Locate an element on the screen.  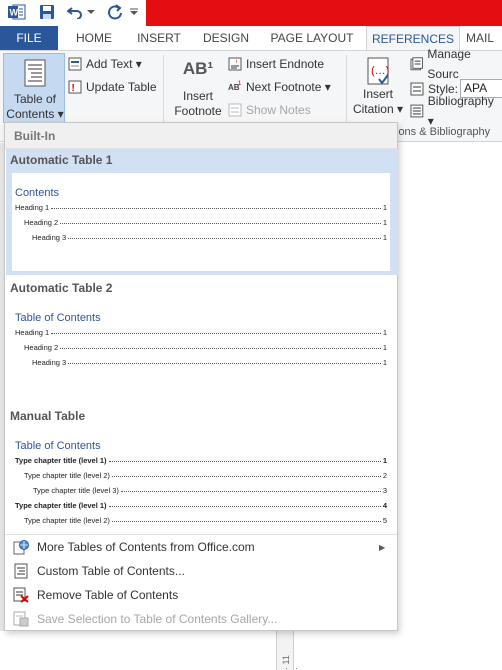
next-footnote-label: Next Footnote ▾ is located at coordinates (288, 87).